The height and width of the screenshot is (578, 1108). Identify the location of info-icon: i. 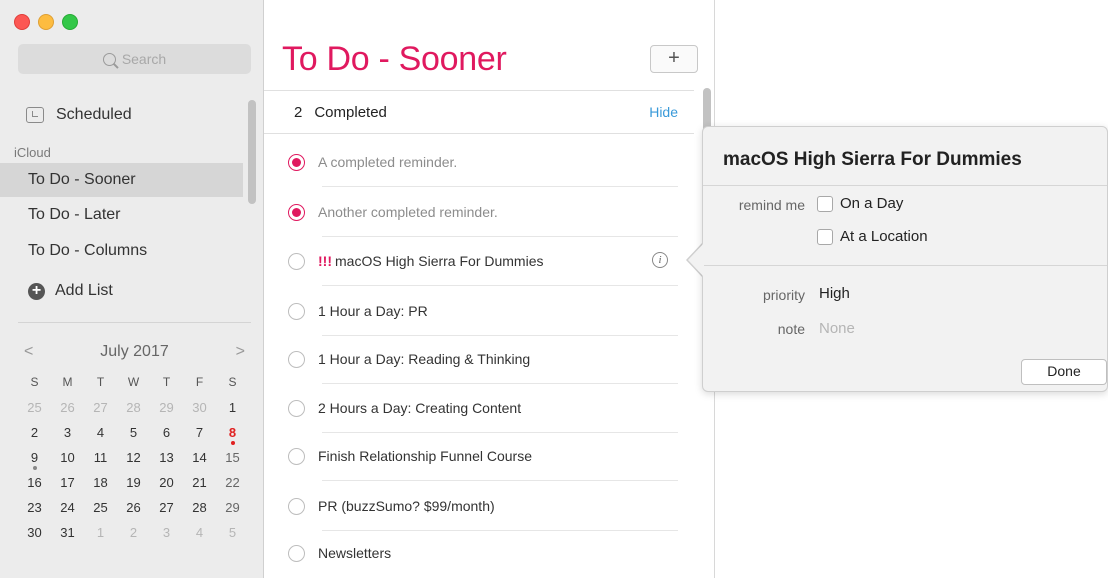
(660, 260).